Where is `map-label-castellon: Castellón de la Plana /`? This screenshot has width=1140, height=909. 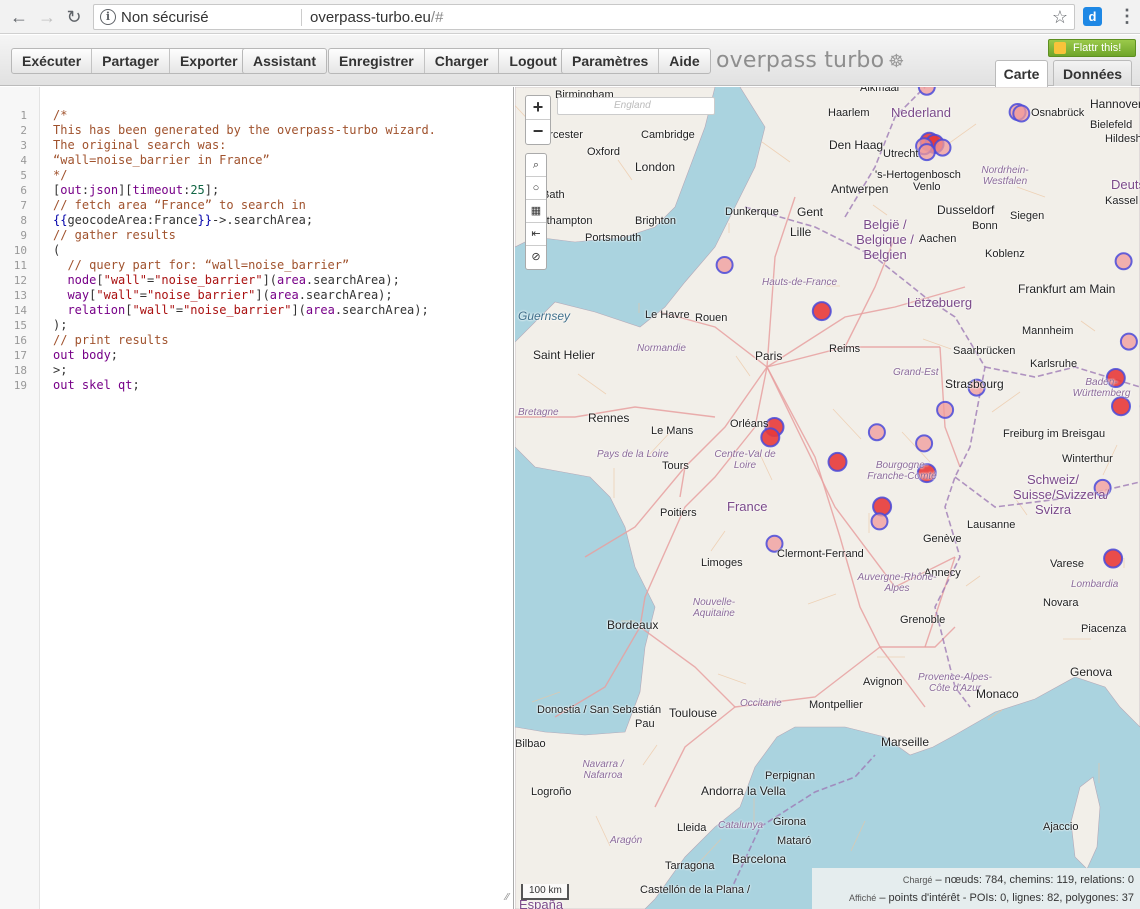 map-label-castellon: Castellón de la Plana / is located at coordinates (695, 890).